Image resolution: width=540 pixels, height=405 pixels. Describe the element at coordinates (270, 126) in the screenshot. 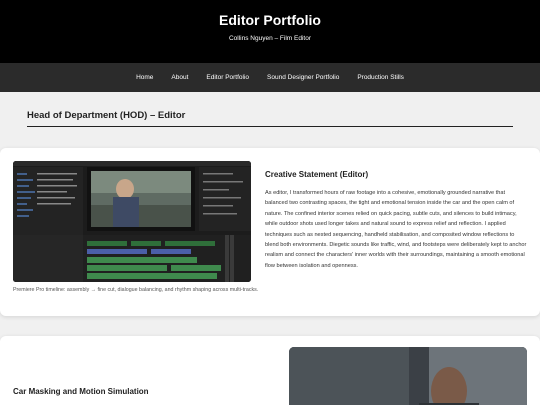

I see `heading-divider` at that location.